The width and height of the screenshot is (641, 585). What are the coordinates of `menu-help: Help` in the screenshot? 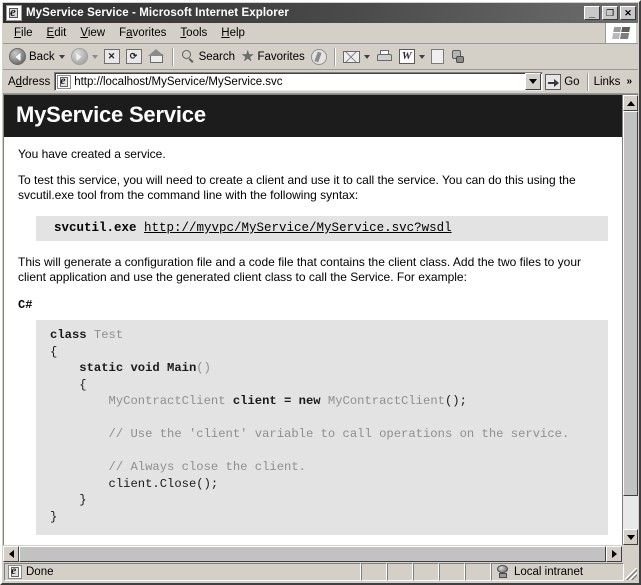 It's located at (233, 33).